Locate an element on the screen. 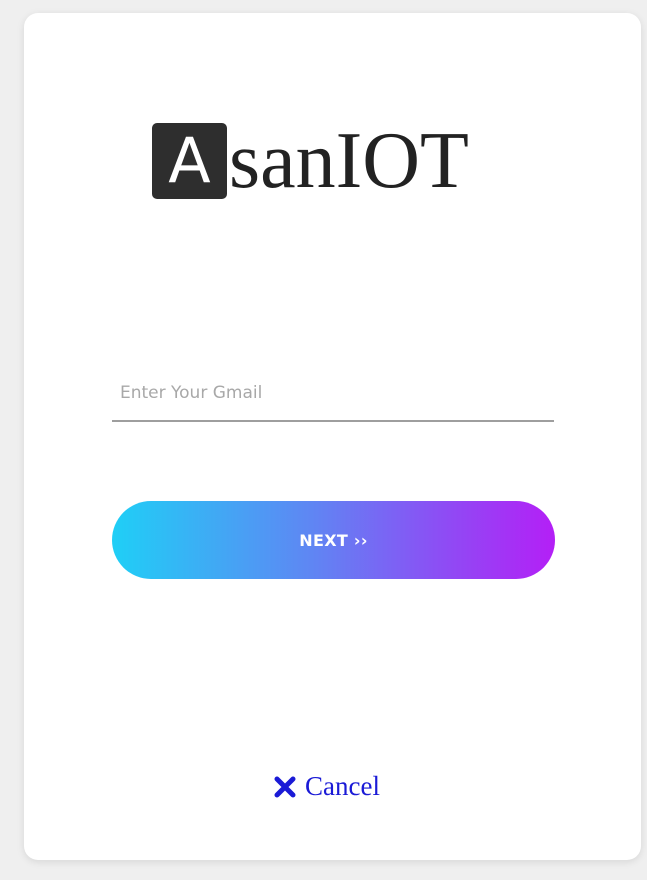 Image resolution: width=647 pixels, height=880 pixels. email-field-wrapper is located at coordinates (333, 395).